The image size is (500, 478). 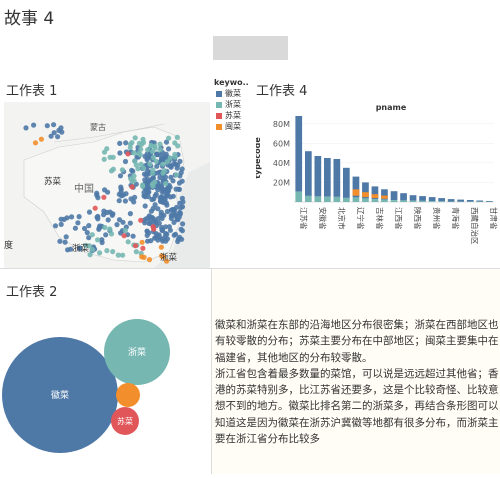 What do you see at coordinates (238, 126) in the screenshot?
I see `legend-item-min: 闽菜` at bounding box center [238, 126].